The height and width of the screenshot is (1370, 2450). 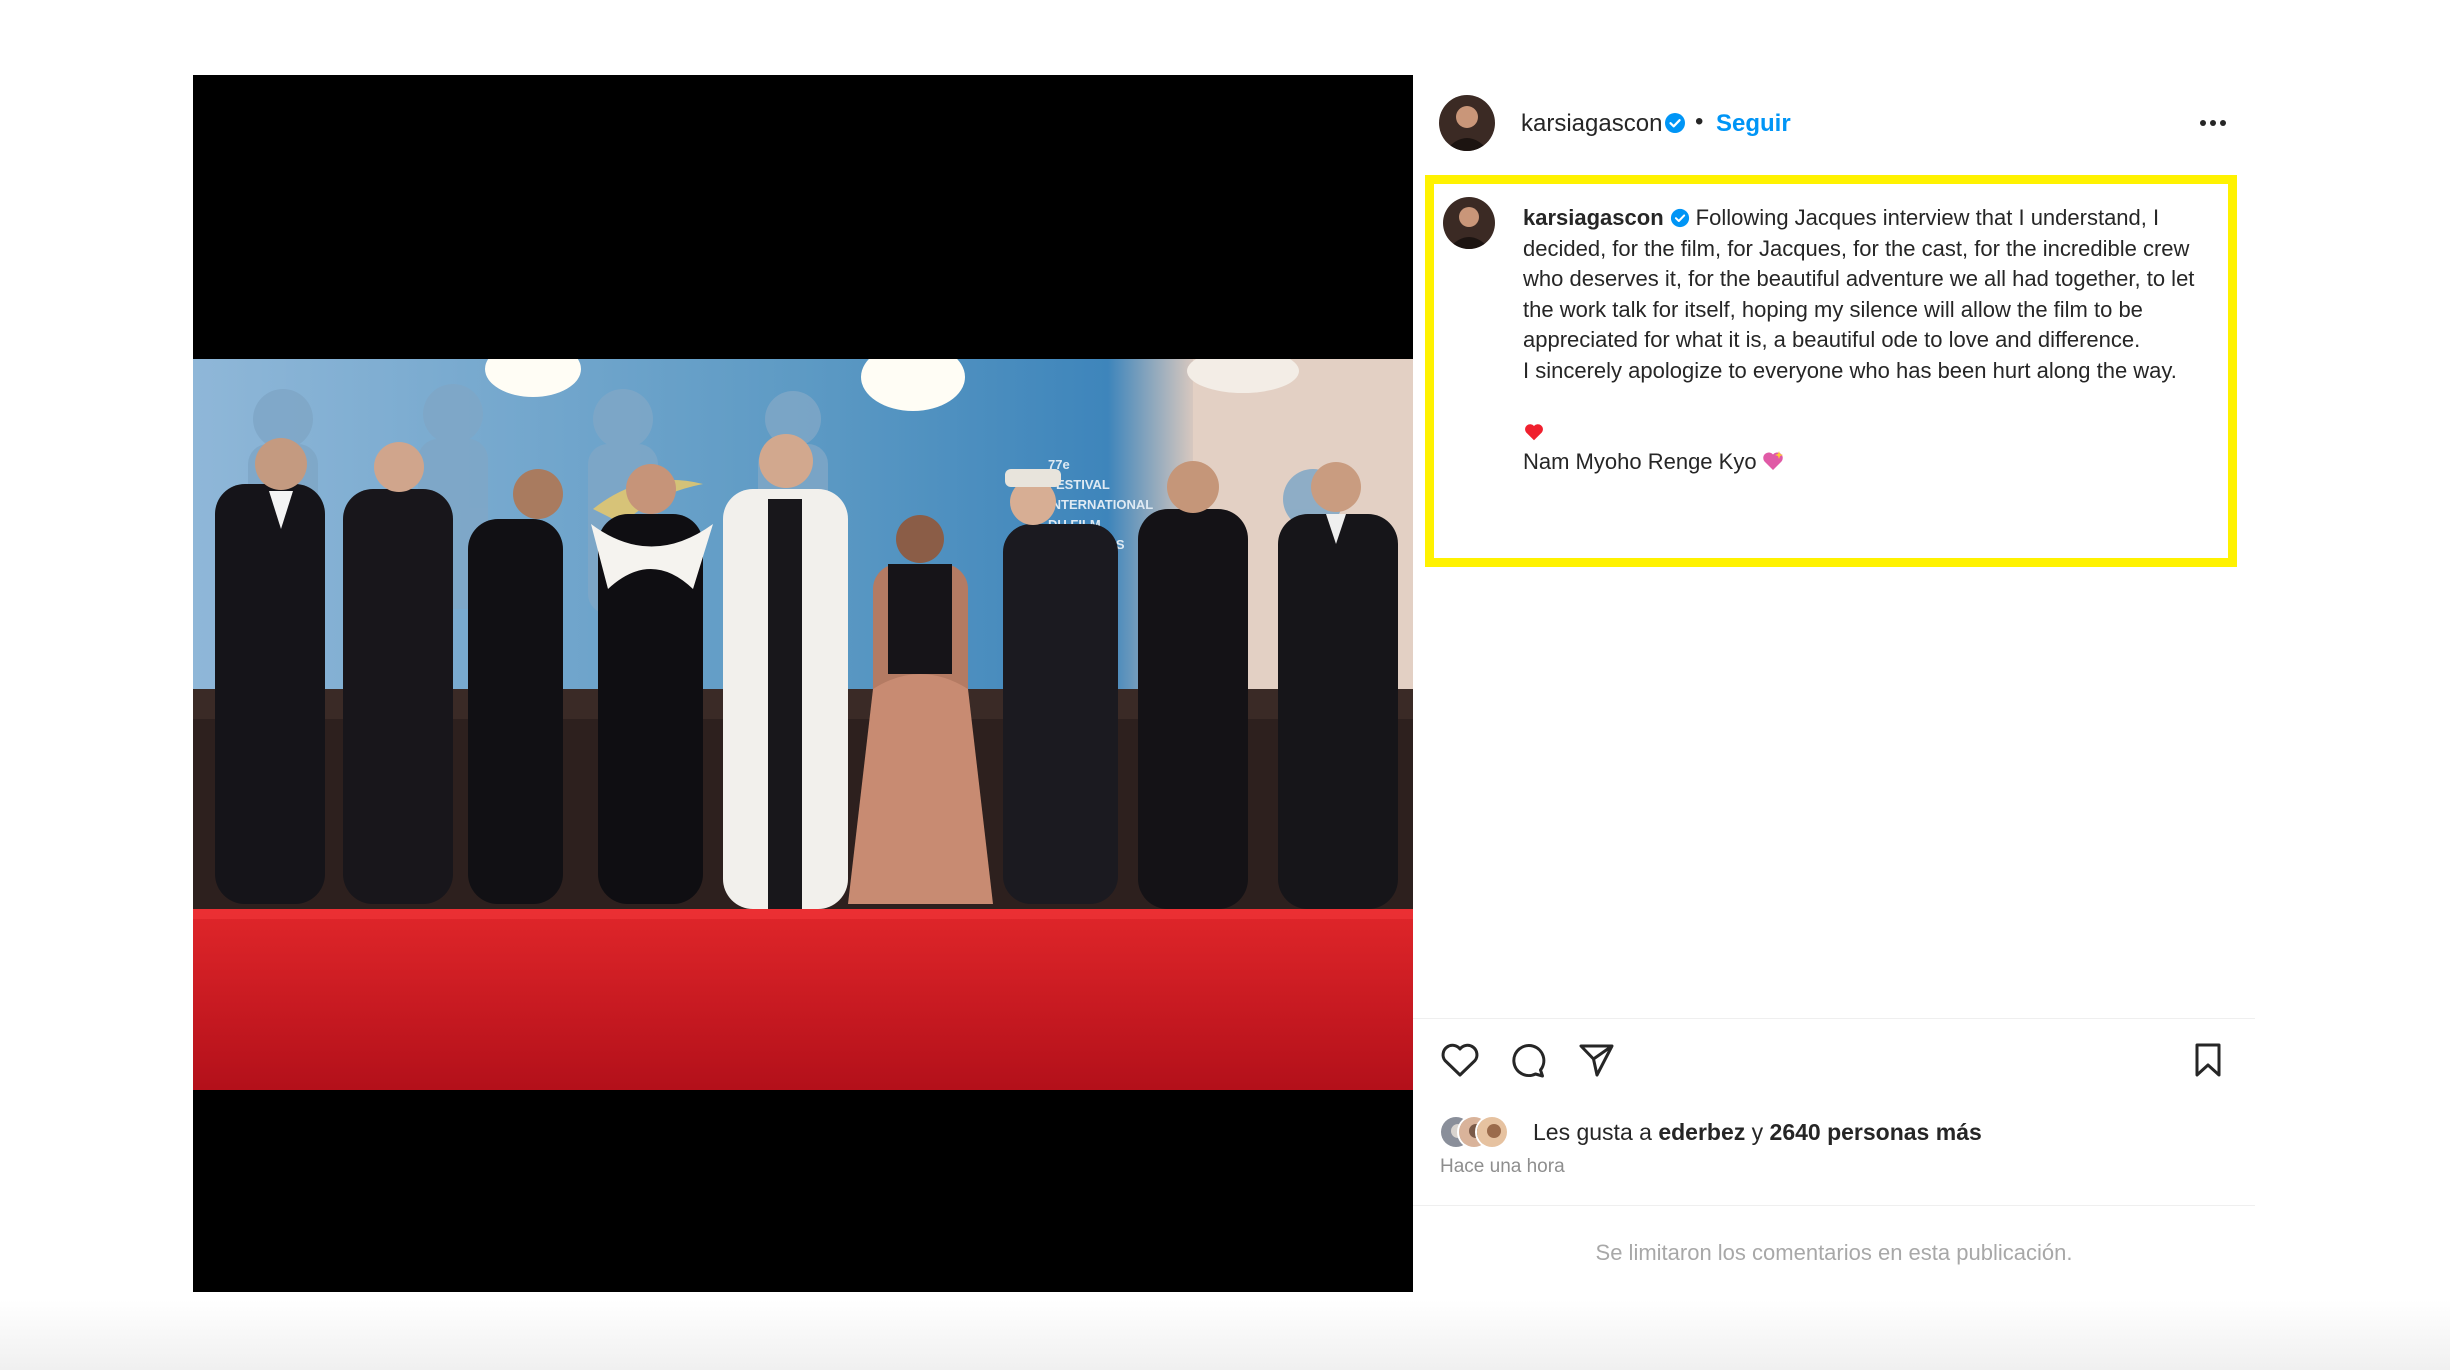 What do you see at coordinates (1225, 1335) in the screenshot?
I see `page-bottom-fade` at bounding box center [1225, 1335].